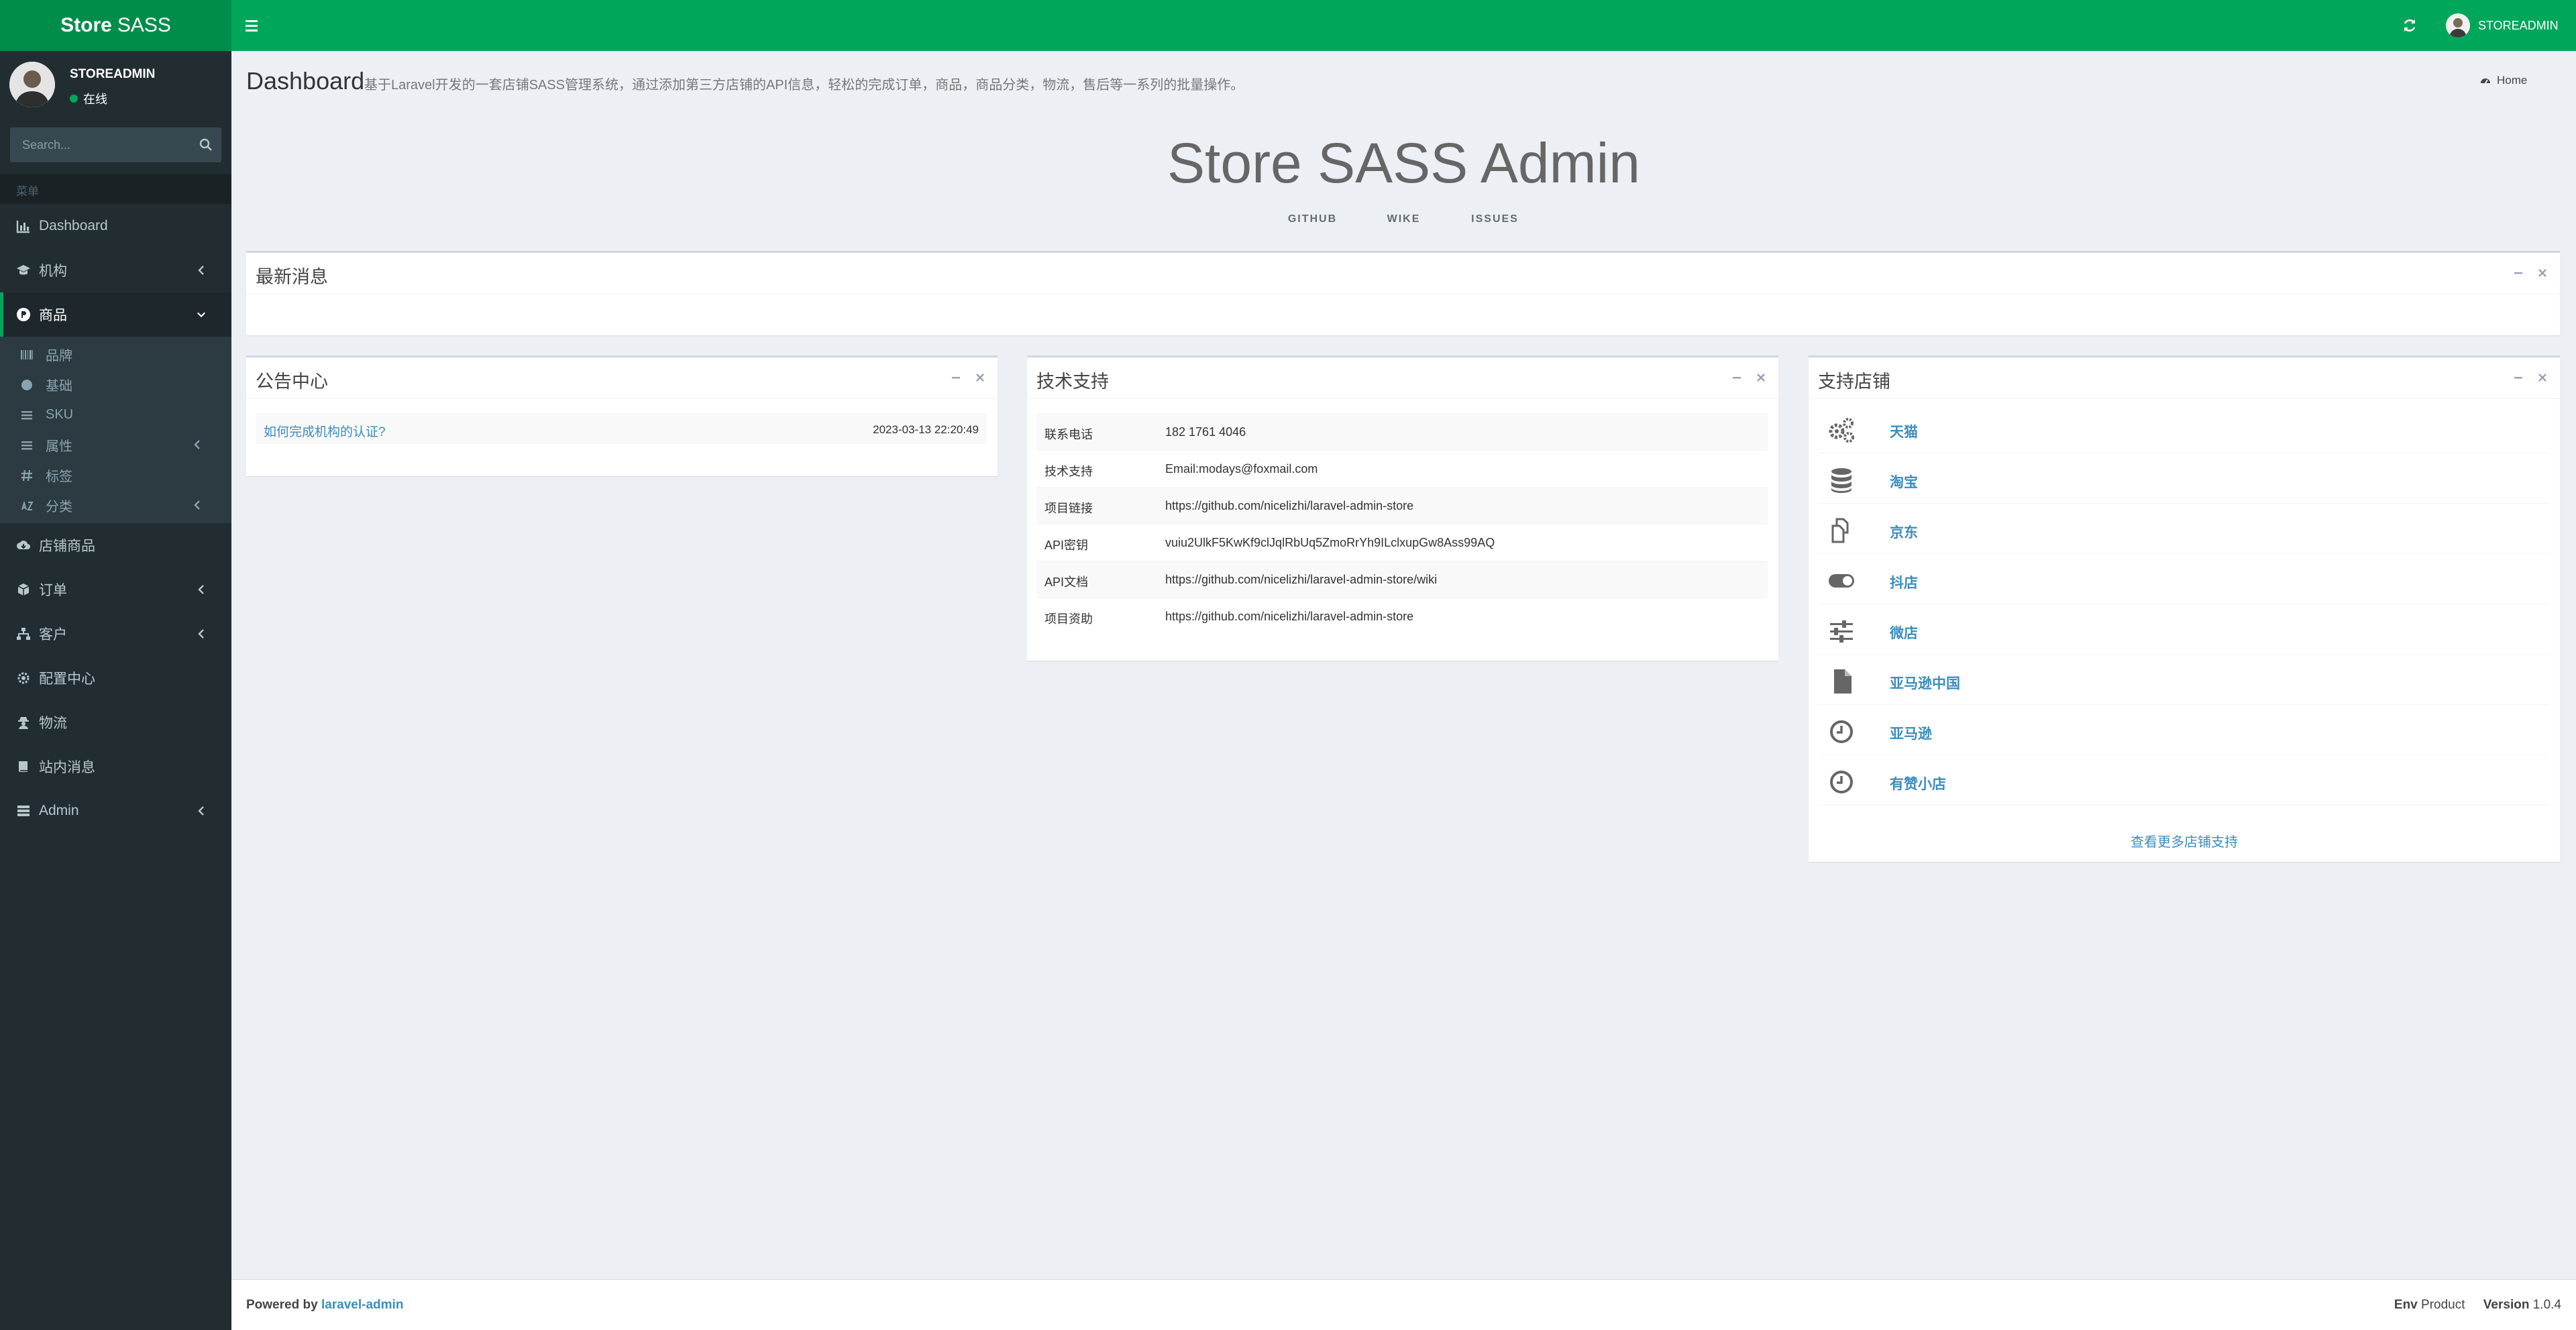 Image resolution: width=2576 pixels, height=1330 pixels. I want to click on book-icon, so click(23, 767).